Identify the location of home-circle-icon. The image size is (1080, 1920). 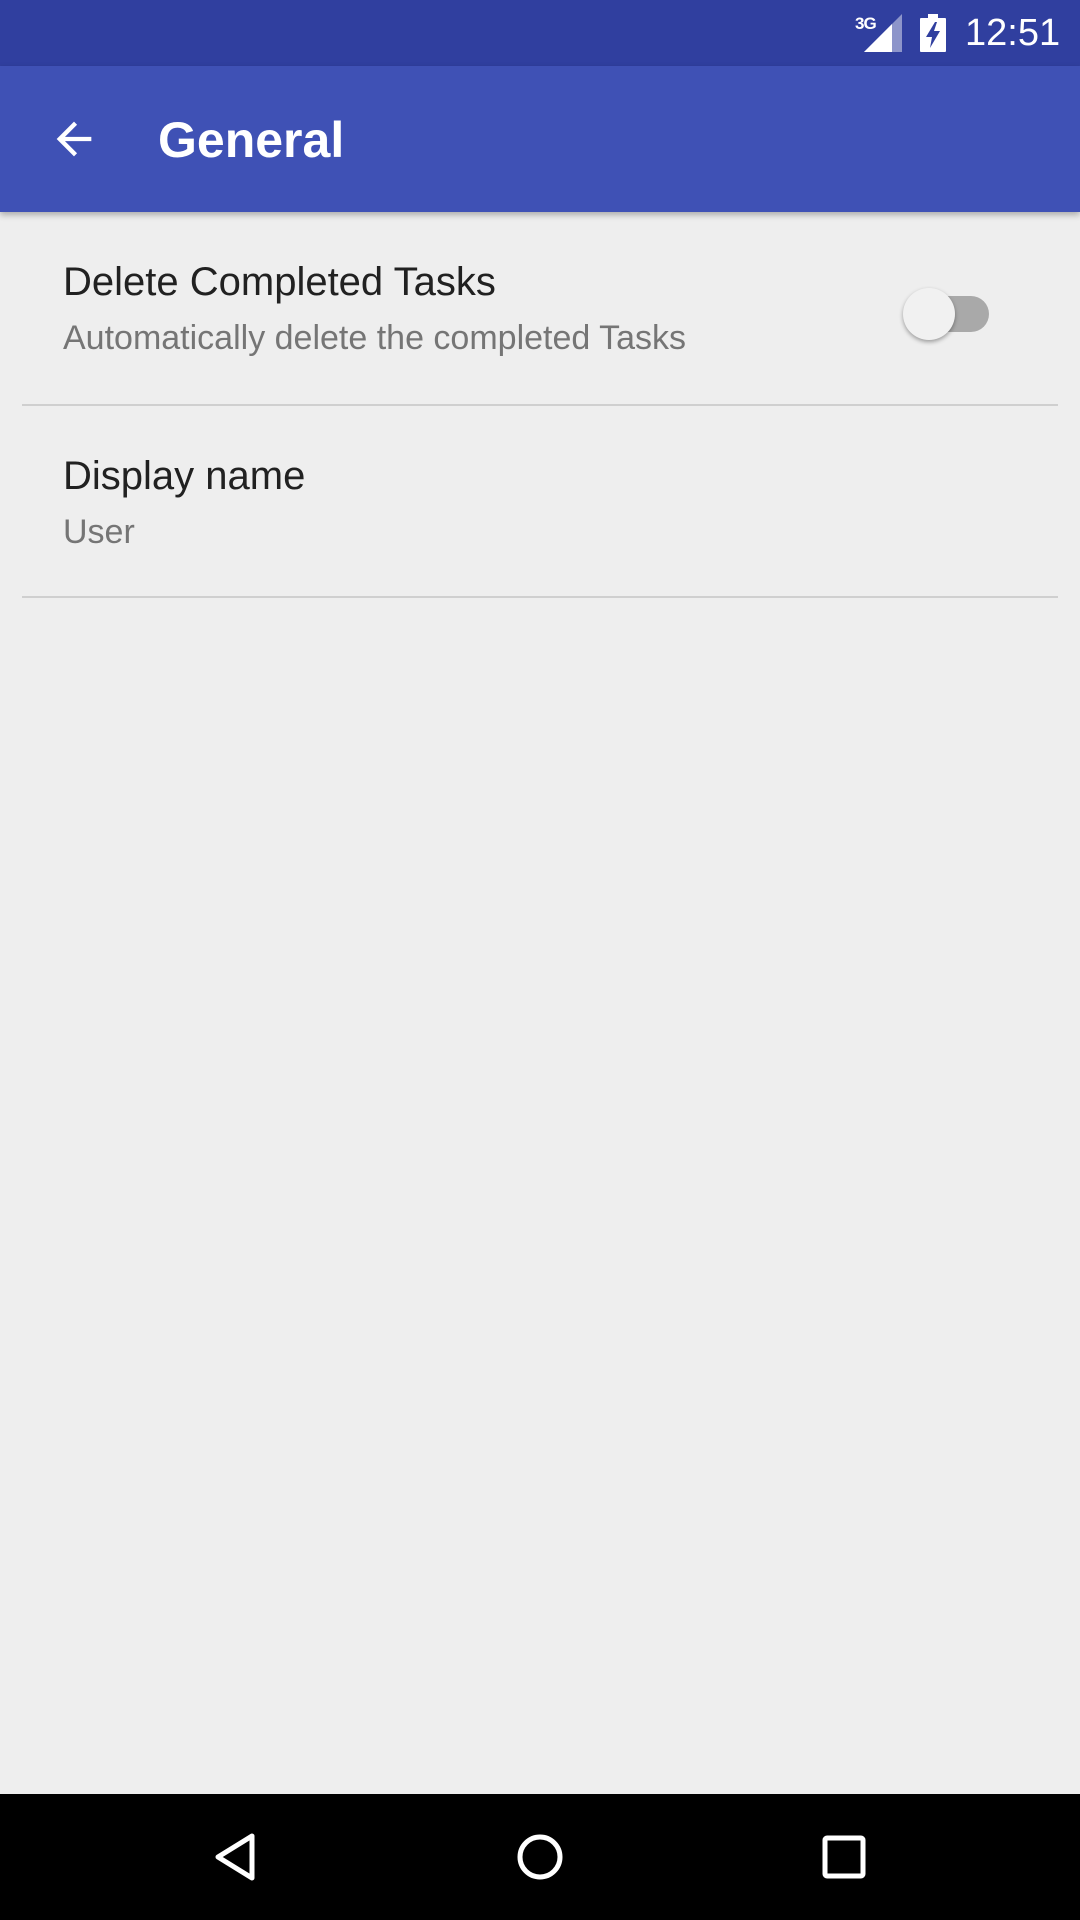
(540, 1857).